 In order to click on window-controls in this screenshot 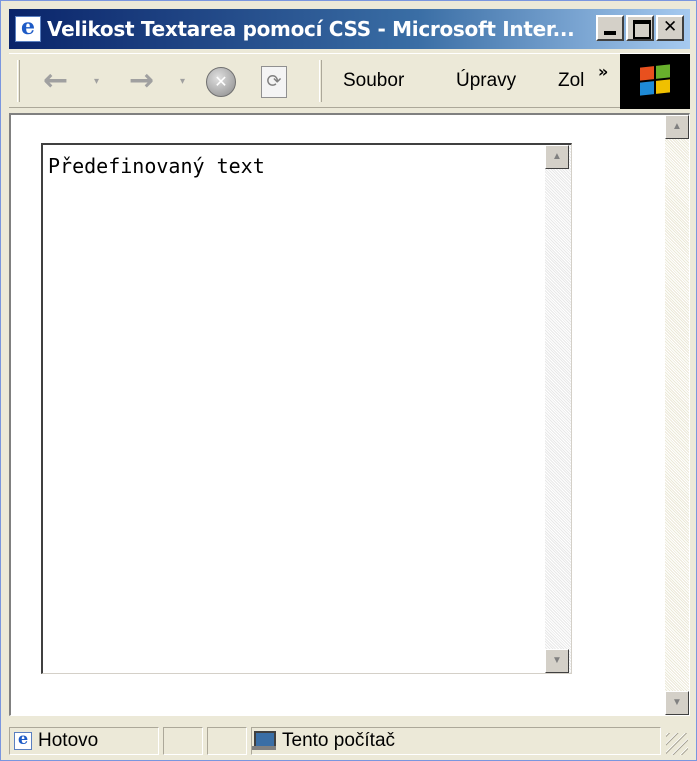, I will do `click(640, 28)`.